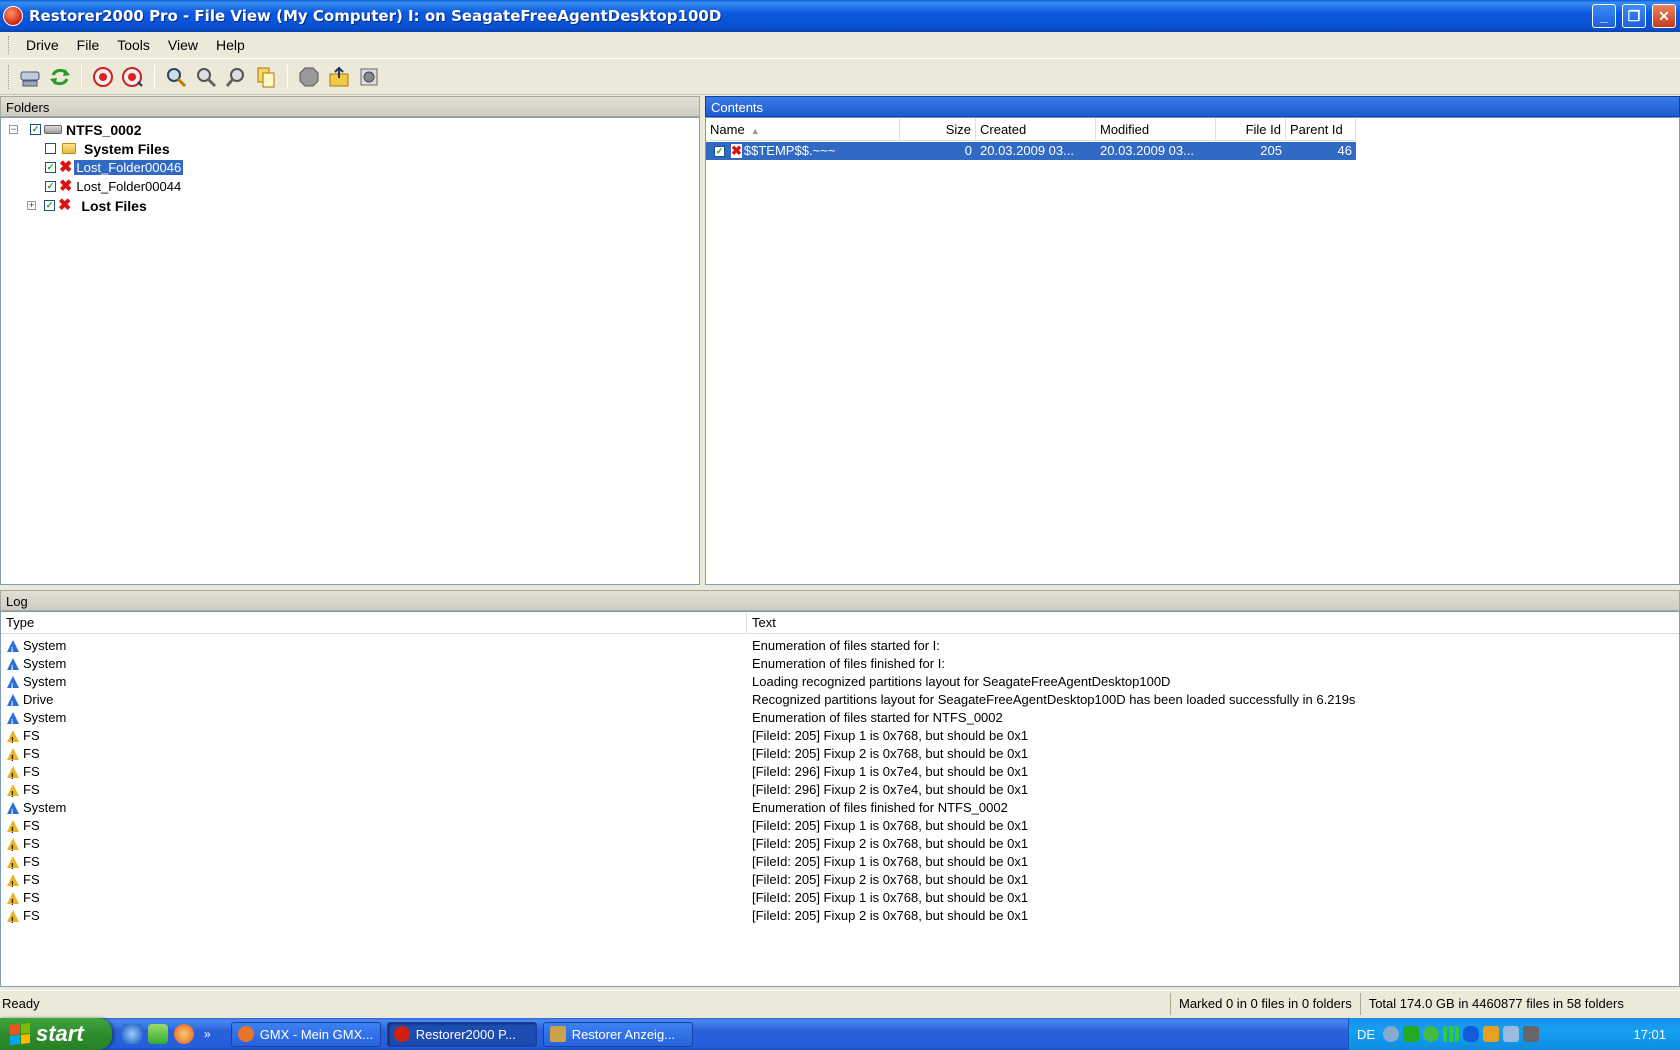 The image size is (1680, 1050). Describe the element at coordinates (1156, 129) in the screenshot. I see `column-header-modified: Modified` at that location.